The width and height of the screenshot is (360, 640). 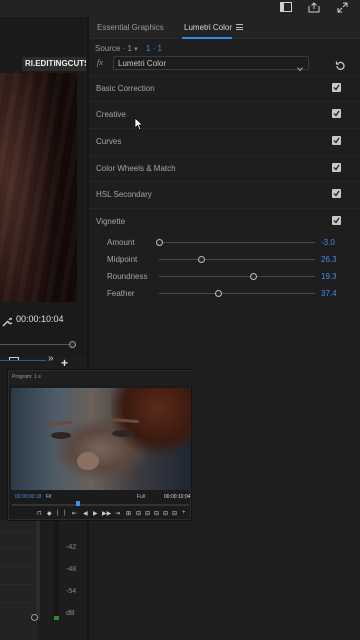 I want to click on param-label: Feather, so click(x=121, y=293).